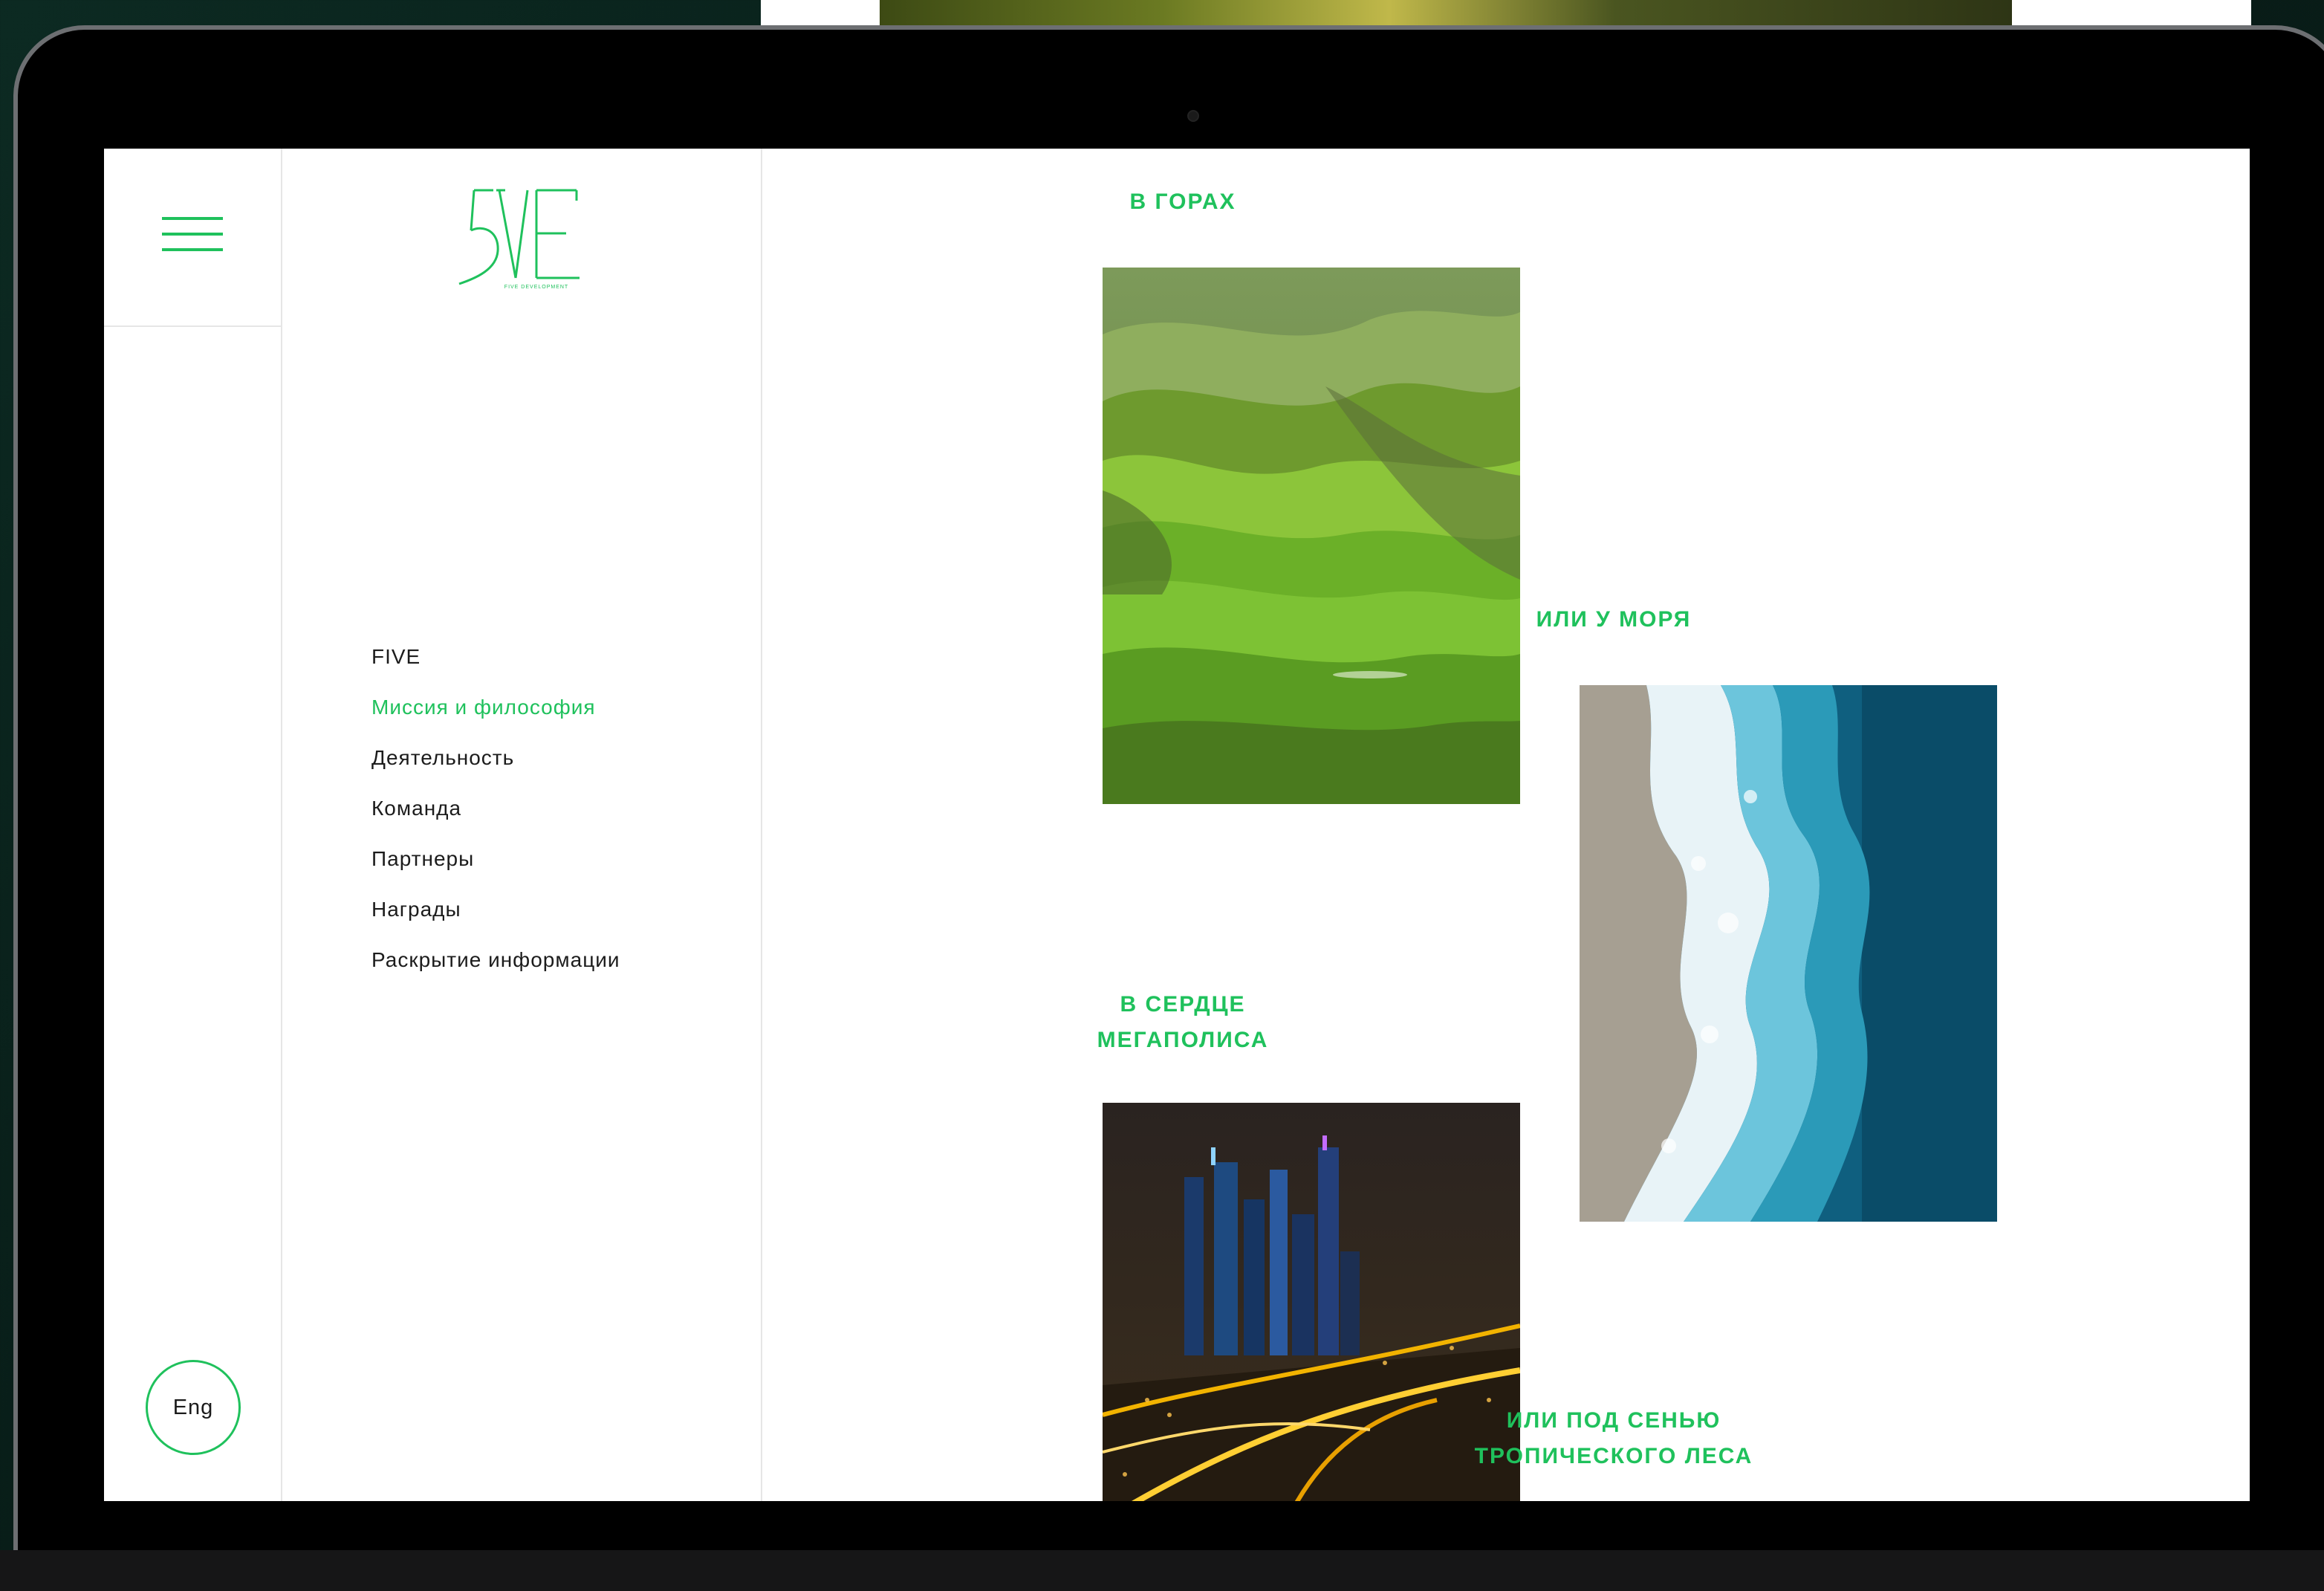 This screenshot has height=1591, width=2324. What do you see at coordinates (1162, 1570) in the screenshot?
I see `laptop-chin` at bounding box center [1162, 1570].